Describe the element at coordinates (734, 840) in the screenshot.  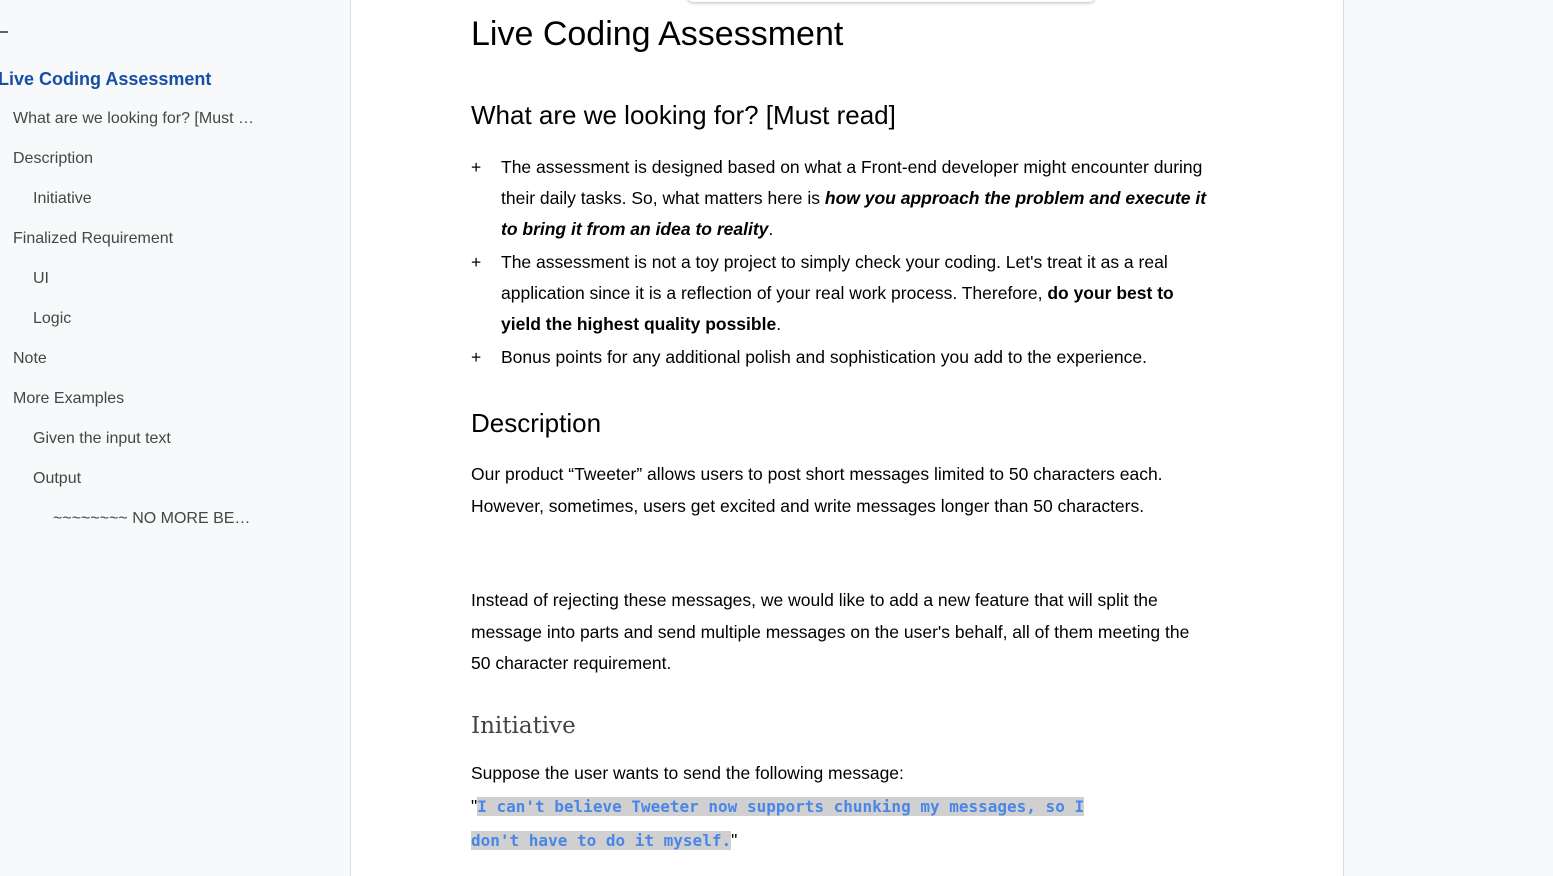
I see `quote-close: "` at that location.